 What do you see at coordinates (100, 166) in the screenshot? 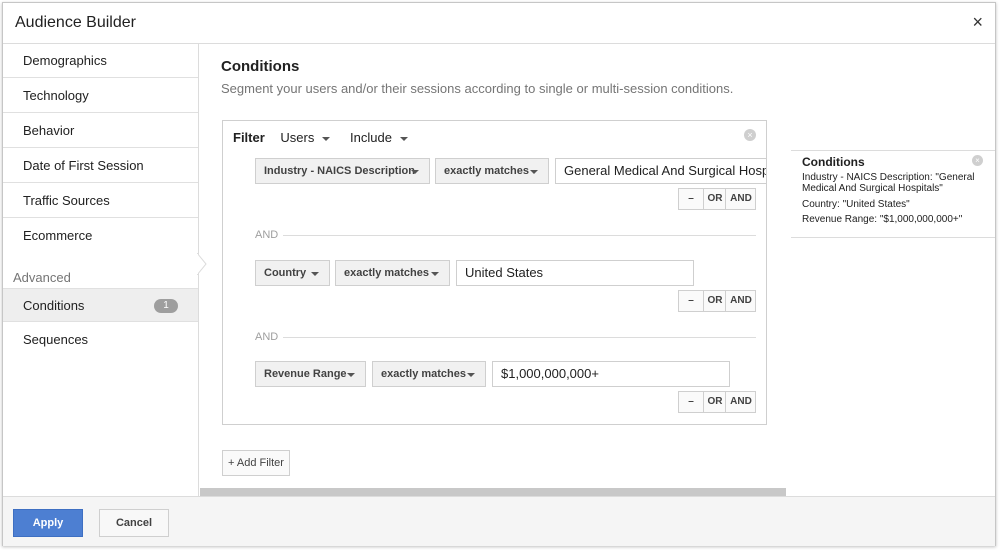
I see `sidebar-item-date-of-first-session: Date of First Session` at bounding box center [100, 166].